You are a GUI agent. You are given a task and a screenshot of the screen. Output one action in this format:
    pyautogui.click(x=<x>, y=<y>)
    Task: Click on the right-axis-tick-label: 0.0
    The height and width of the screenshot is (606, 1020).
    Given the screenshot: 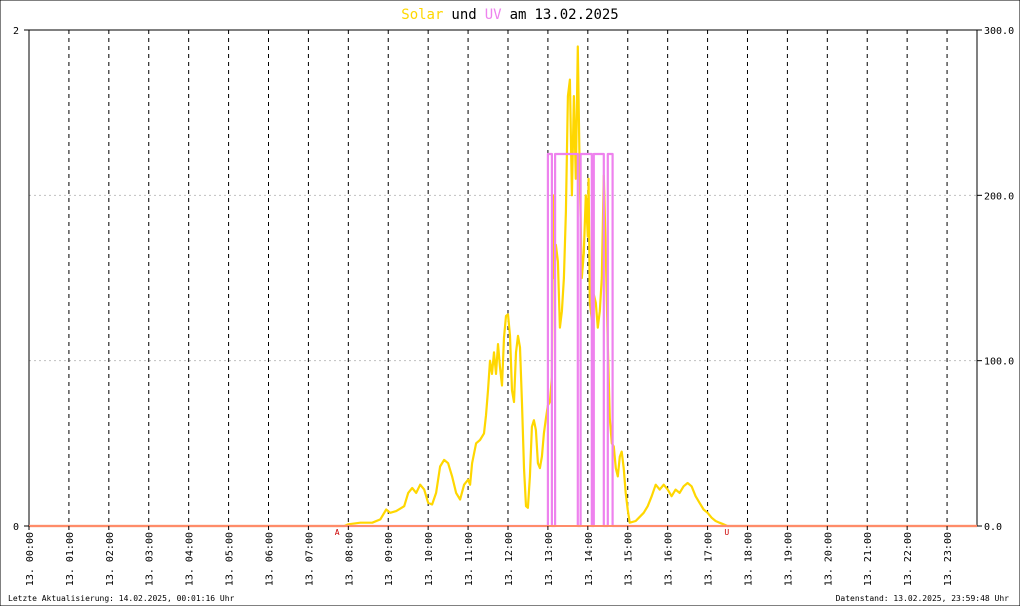 What is the action you would take?
    pyautogui.click(x=993, y=527)
    